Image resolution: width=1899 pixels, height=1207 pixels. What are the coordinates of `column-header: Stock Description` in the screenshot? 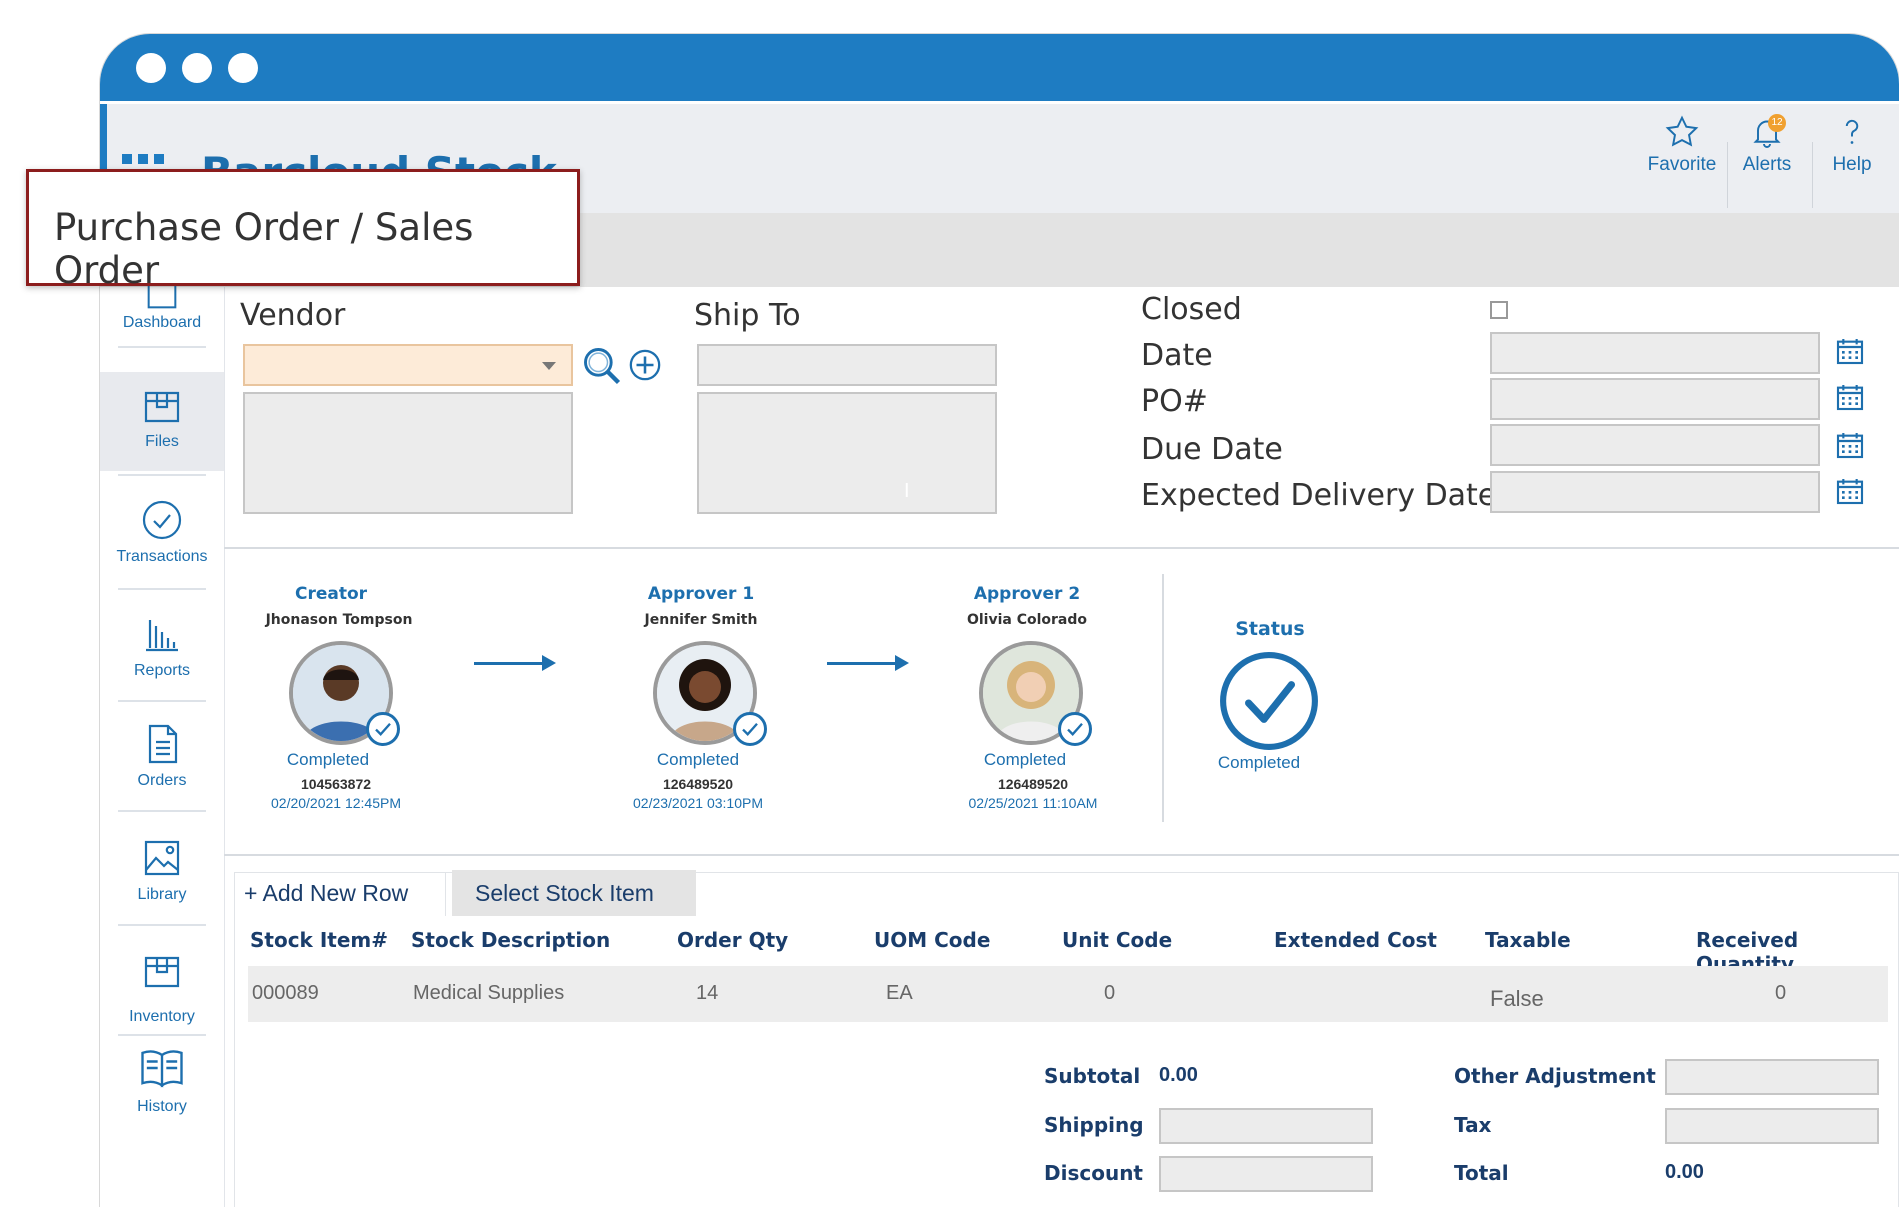 It's located at (510, 940).